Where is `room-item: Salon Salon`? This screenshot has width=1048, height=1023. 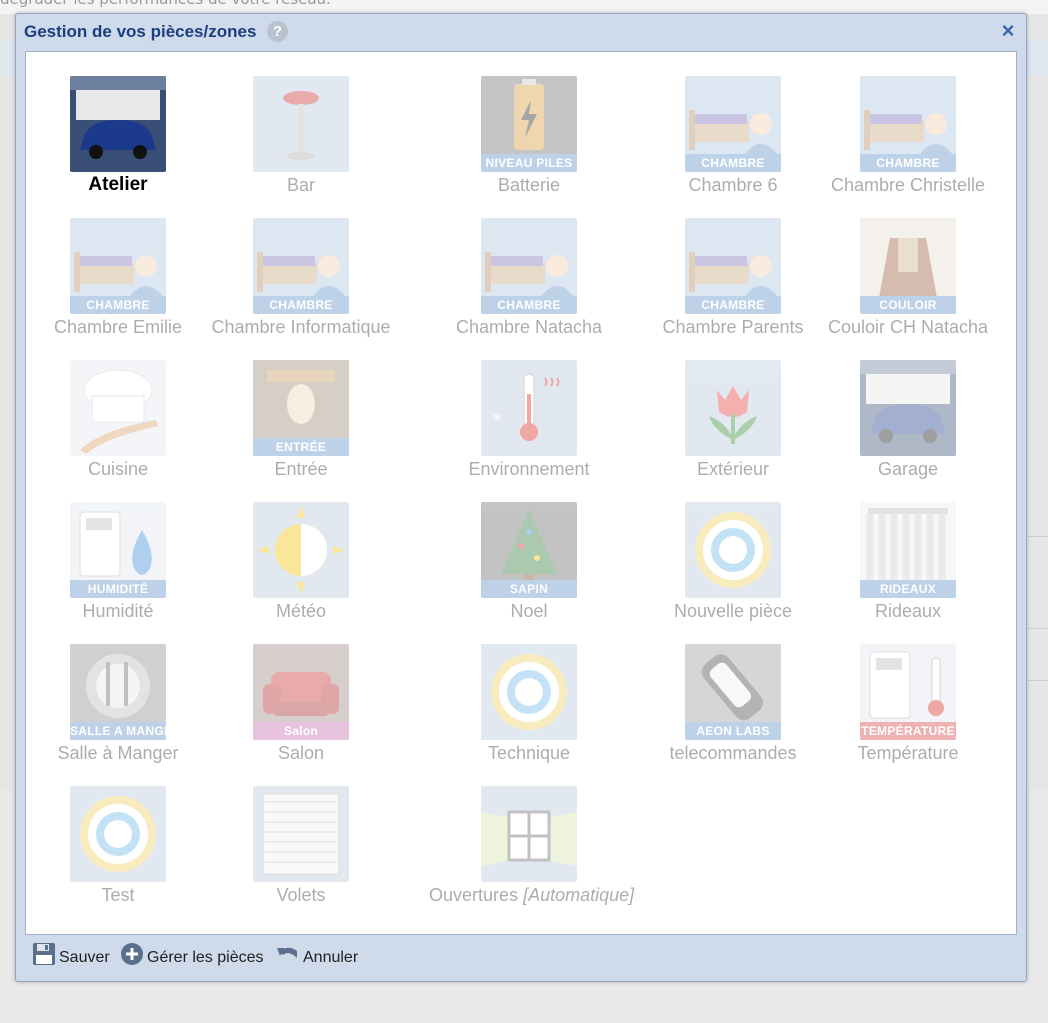 room-item: Salon Salon is located at coordinates (301, 704).